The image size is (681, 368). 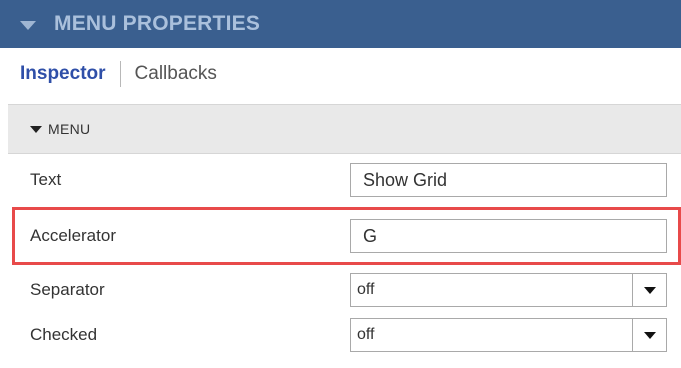 What do you see at coordinates (366, 334) in the screenshot?
I see `checked-value: off` at bounding box center [366, 334].